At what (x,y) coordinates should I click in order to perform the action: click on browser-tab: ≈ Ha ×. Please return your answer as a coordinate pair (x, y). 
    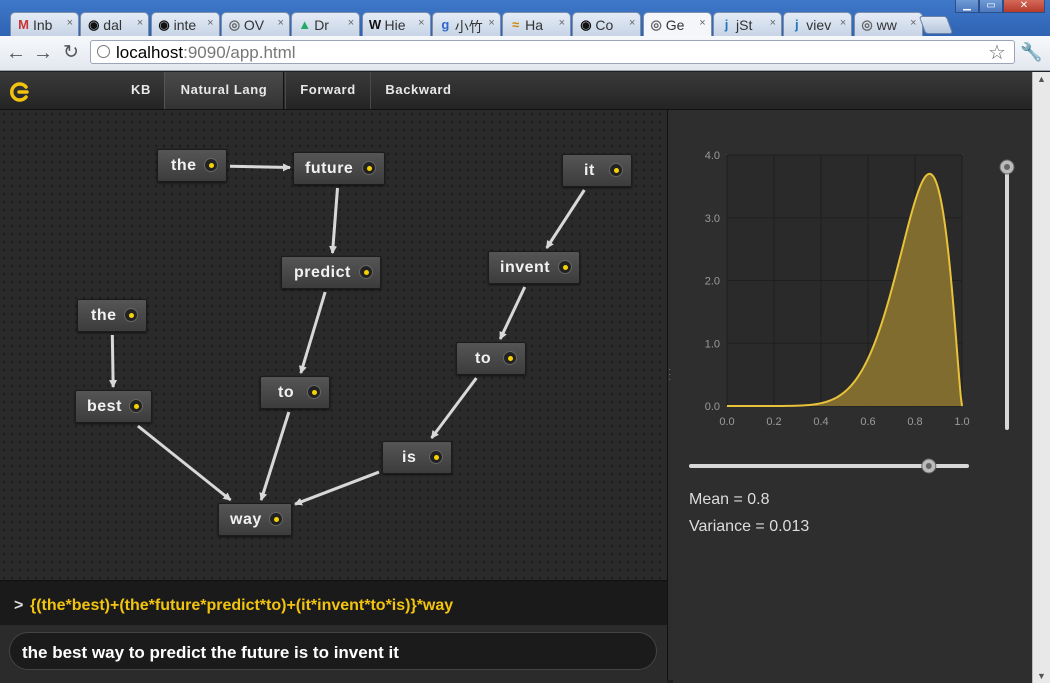
    Looking at the image, I should click on (537, 24).